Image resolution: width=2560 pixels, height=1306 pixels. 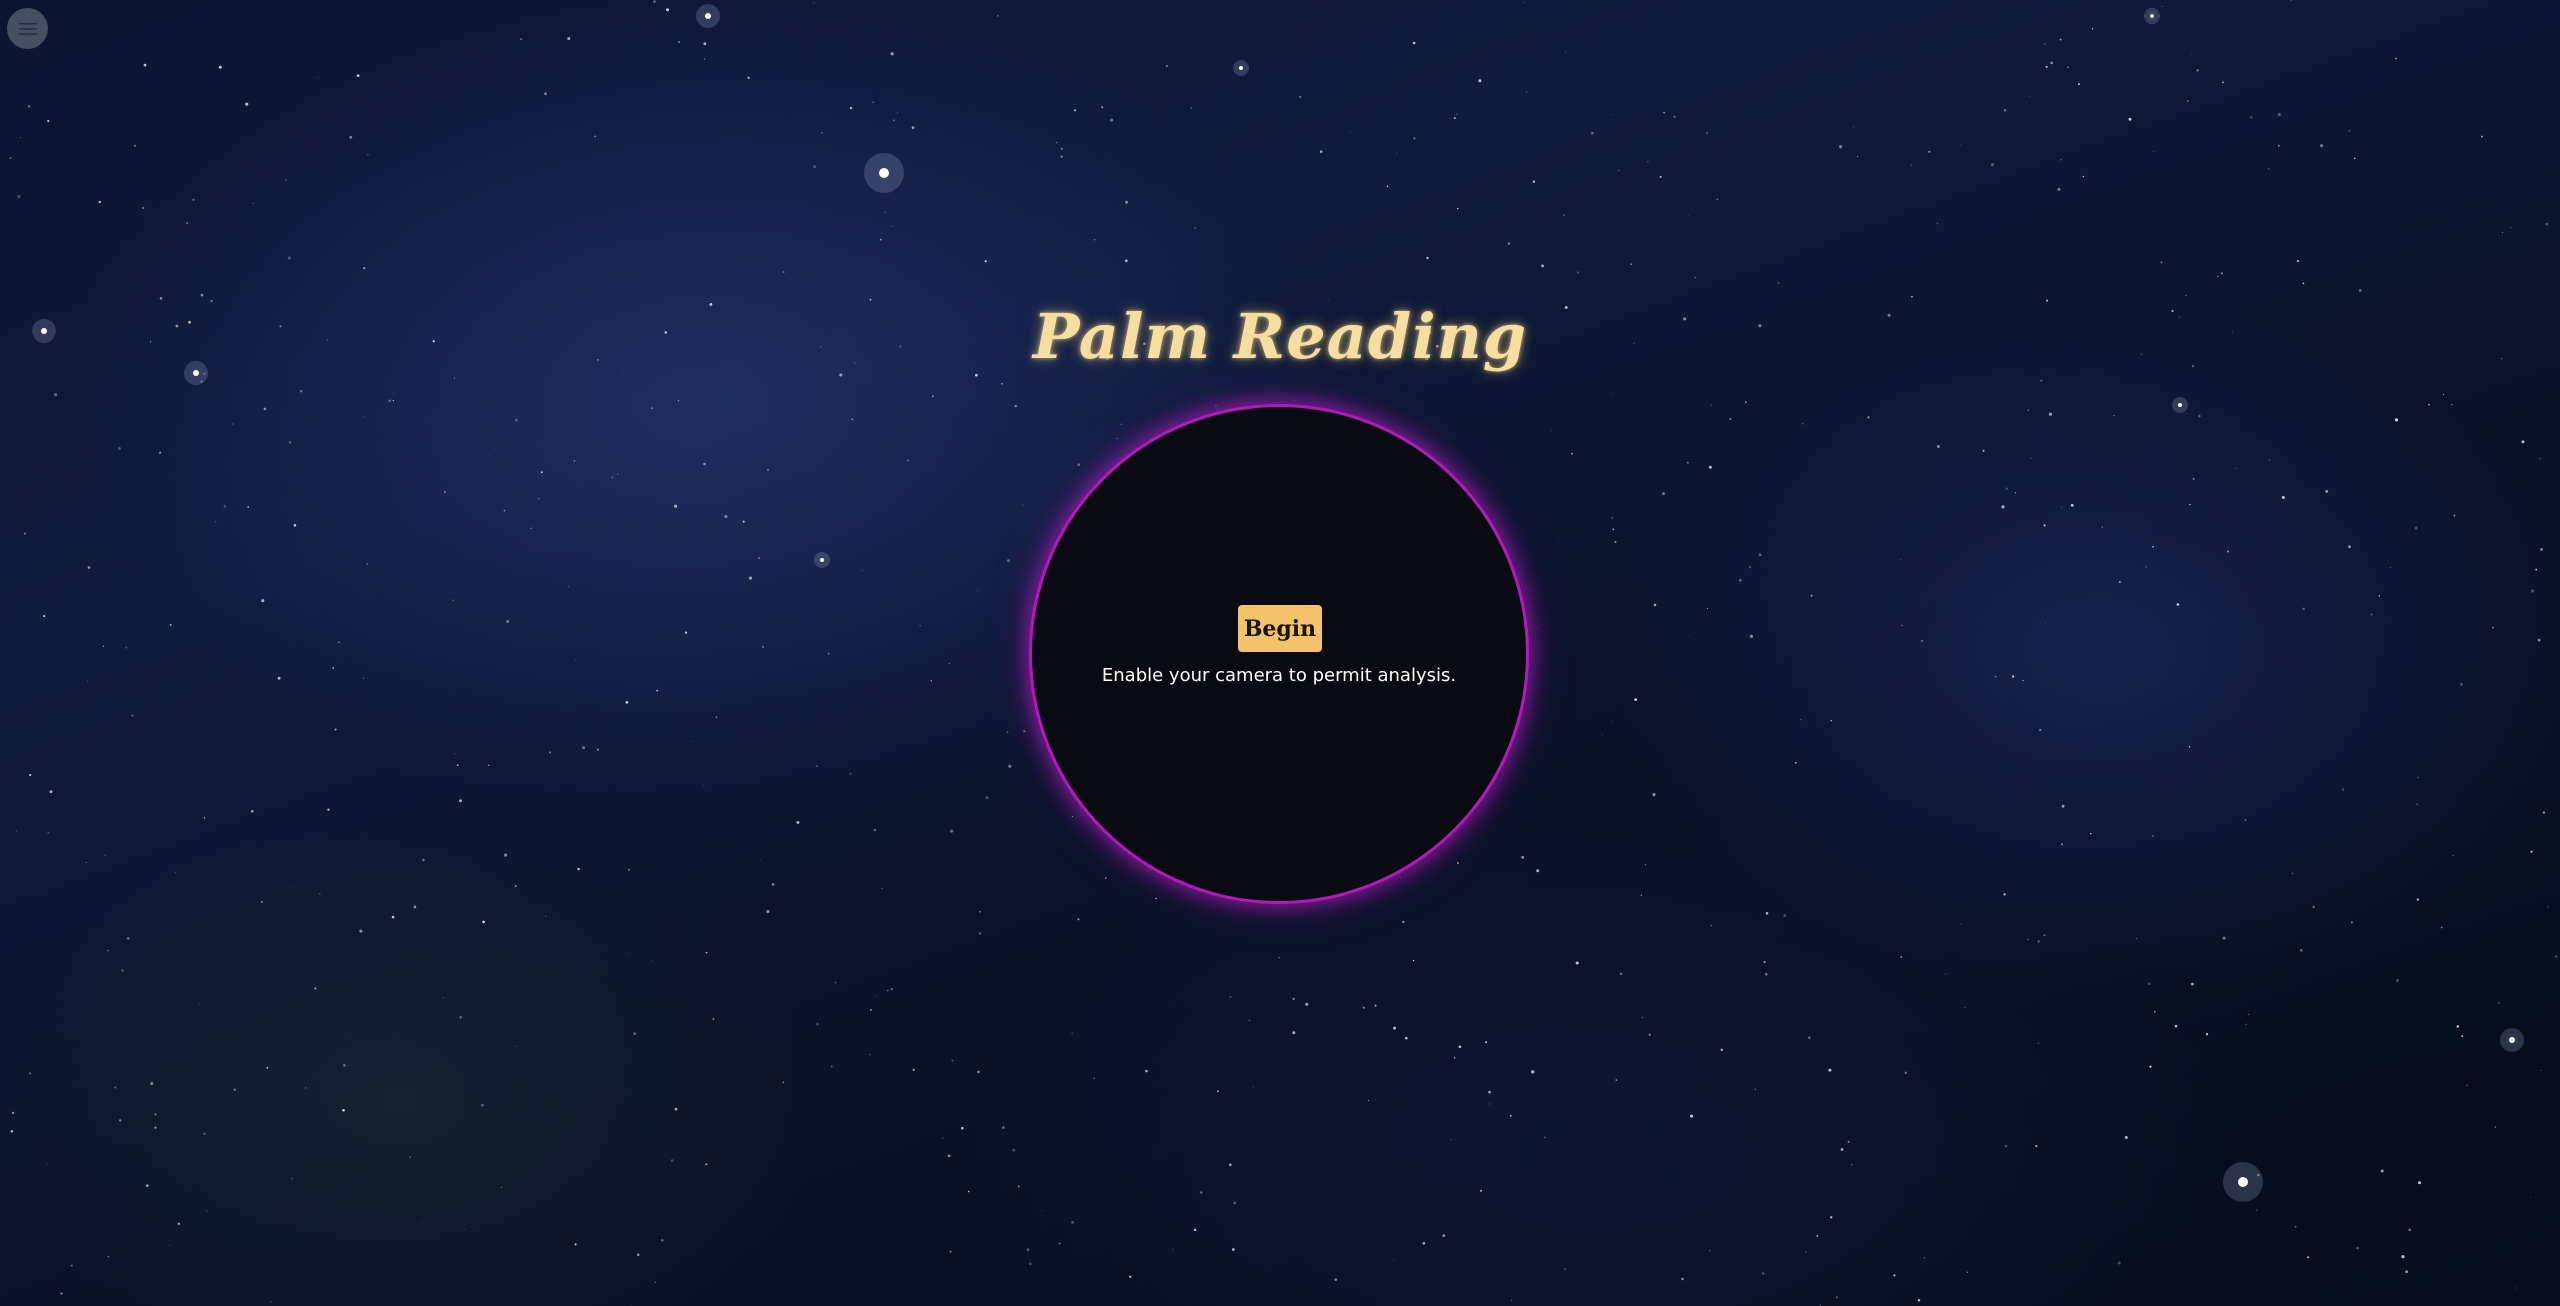 I want to click on camera-hint-text: Enable your camera to permit analysis., so click(x=1279, y=675).